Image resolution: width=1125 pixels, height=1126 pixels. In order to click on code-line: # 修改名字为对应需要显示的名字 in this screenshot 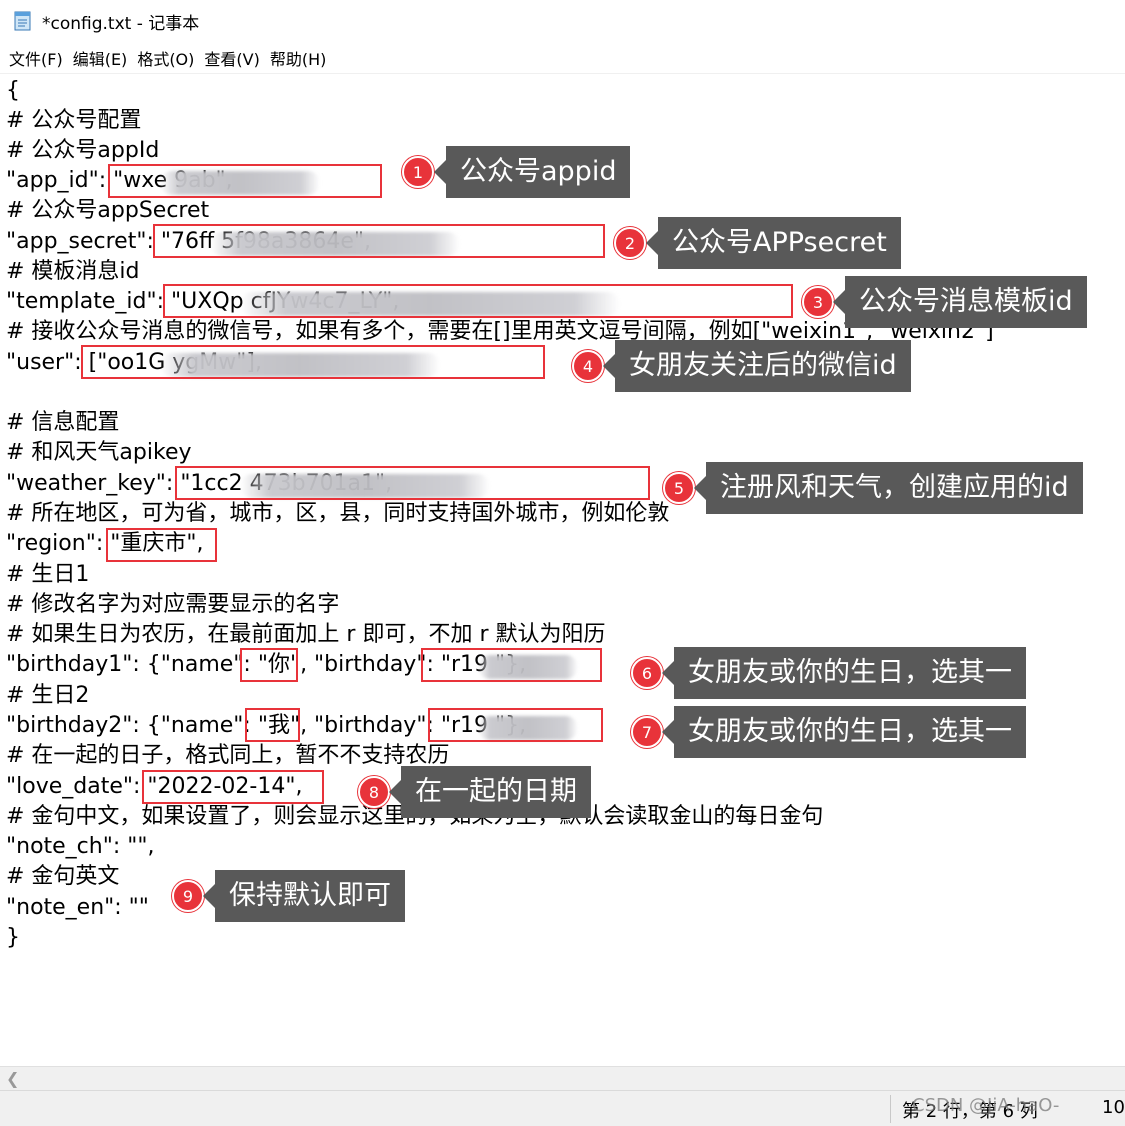, I will do `click(173, 604)`.